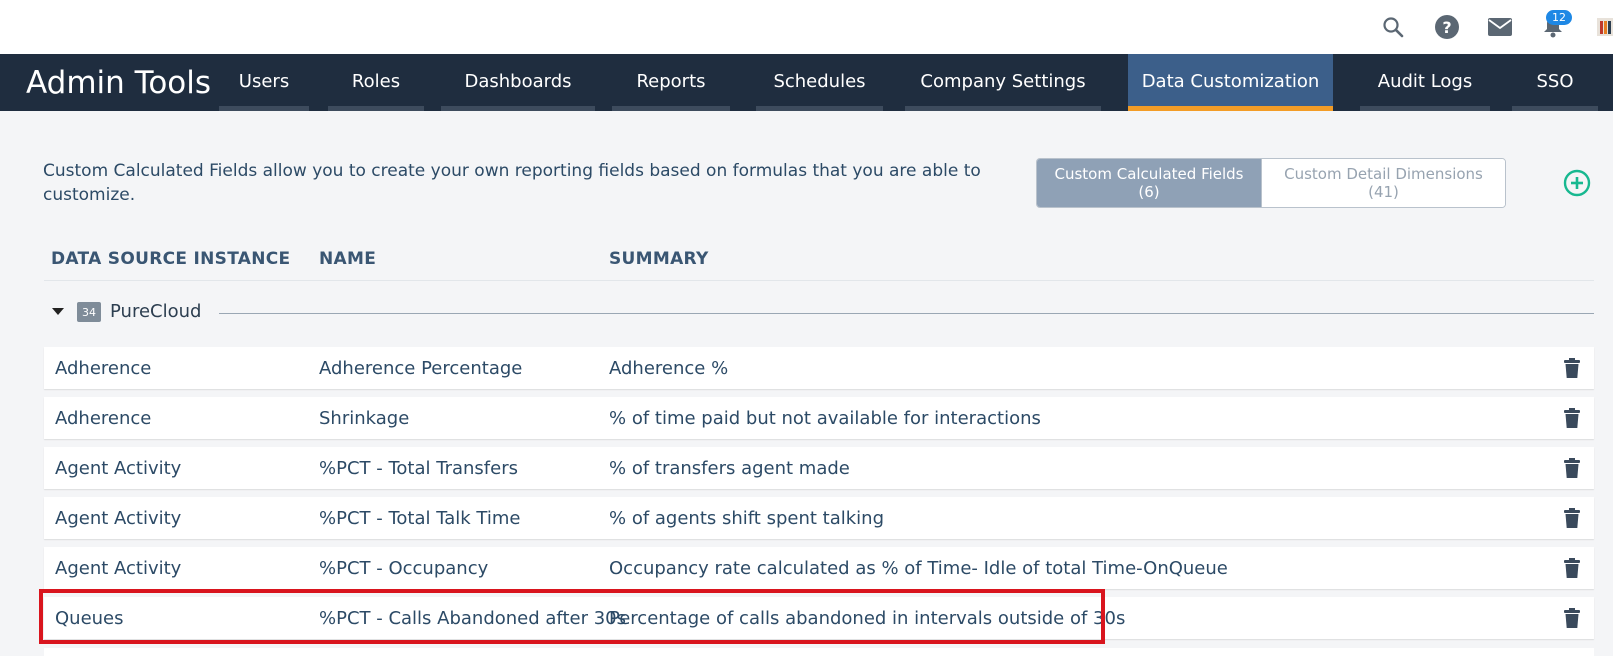 This screenshot has width=1613, height=656. What do you see at coordinates (1555, 82) in the screenshot?
I see `tab-sso: SSO` at bounding box center [1555, 82].